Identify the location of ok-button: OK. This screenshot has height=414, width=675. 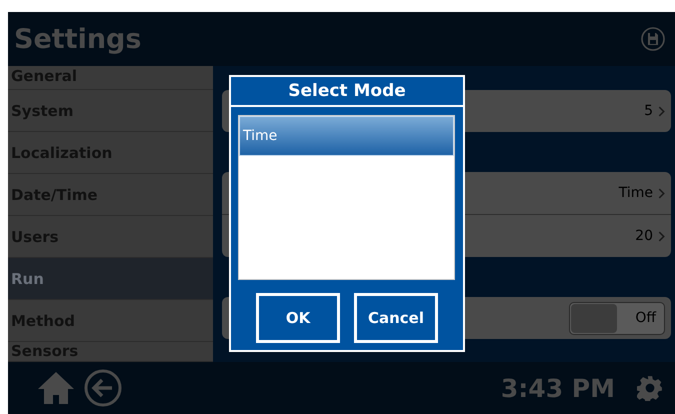
(298, 318).